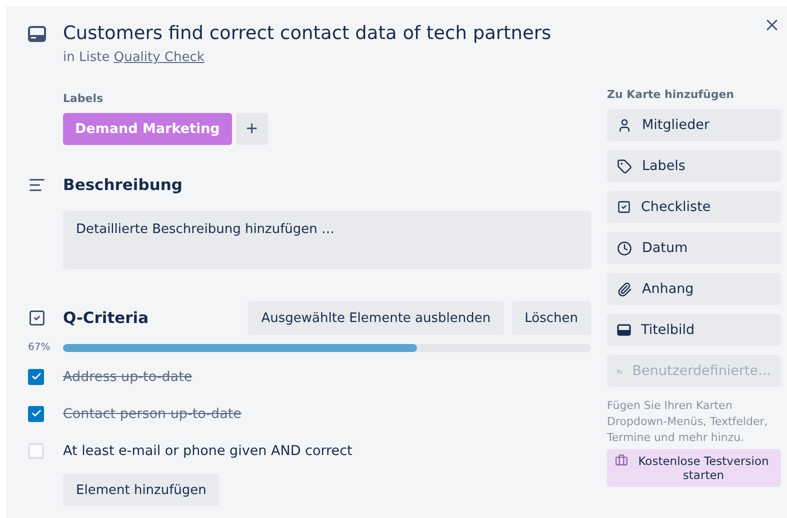 Image resolution: width=787 pixels, height=518 pixels. What do you see at coordinates (159, 57) in the screenshot?
I see `list-link: Quality Check` at bounding box center [159, 57].